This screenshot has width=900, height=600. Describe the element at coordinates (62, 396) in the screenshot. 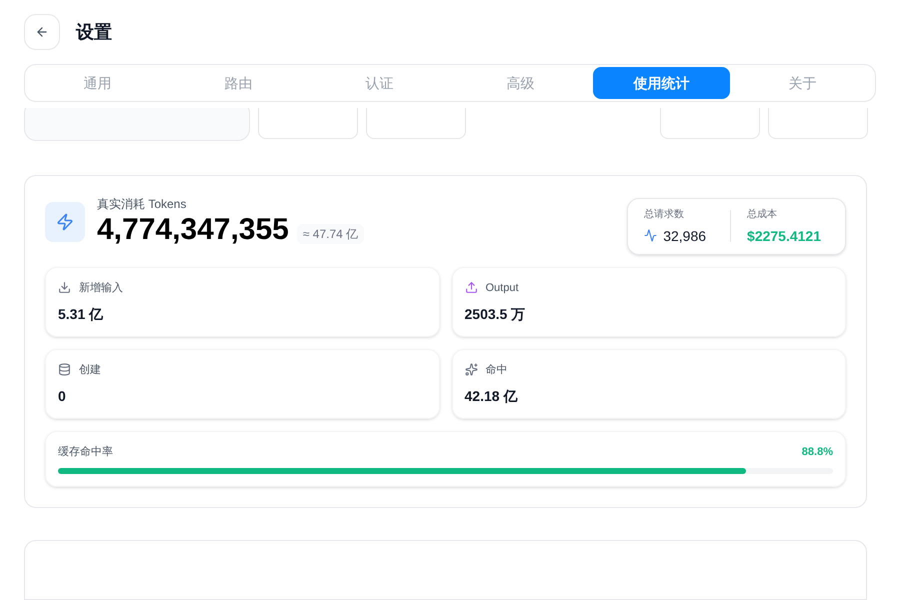

I see `metric-value: 0` at that location.